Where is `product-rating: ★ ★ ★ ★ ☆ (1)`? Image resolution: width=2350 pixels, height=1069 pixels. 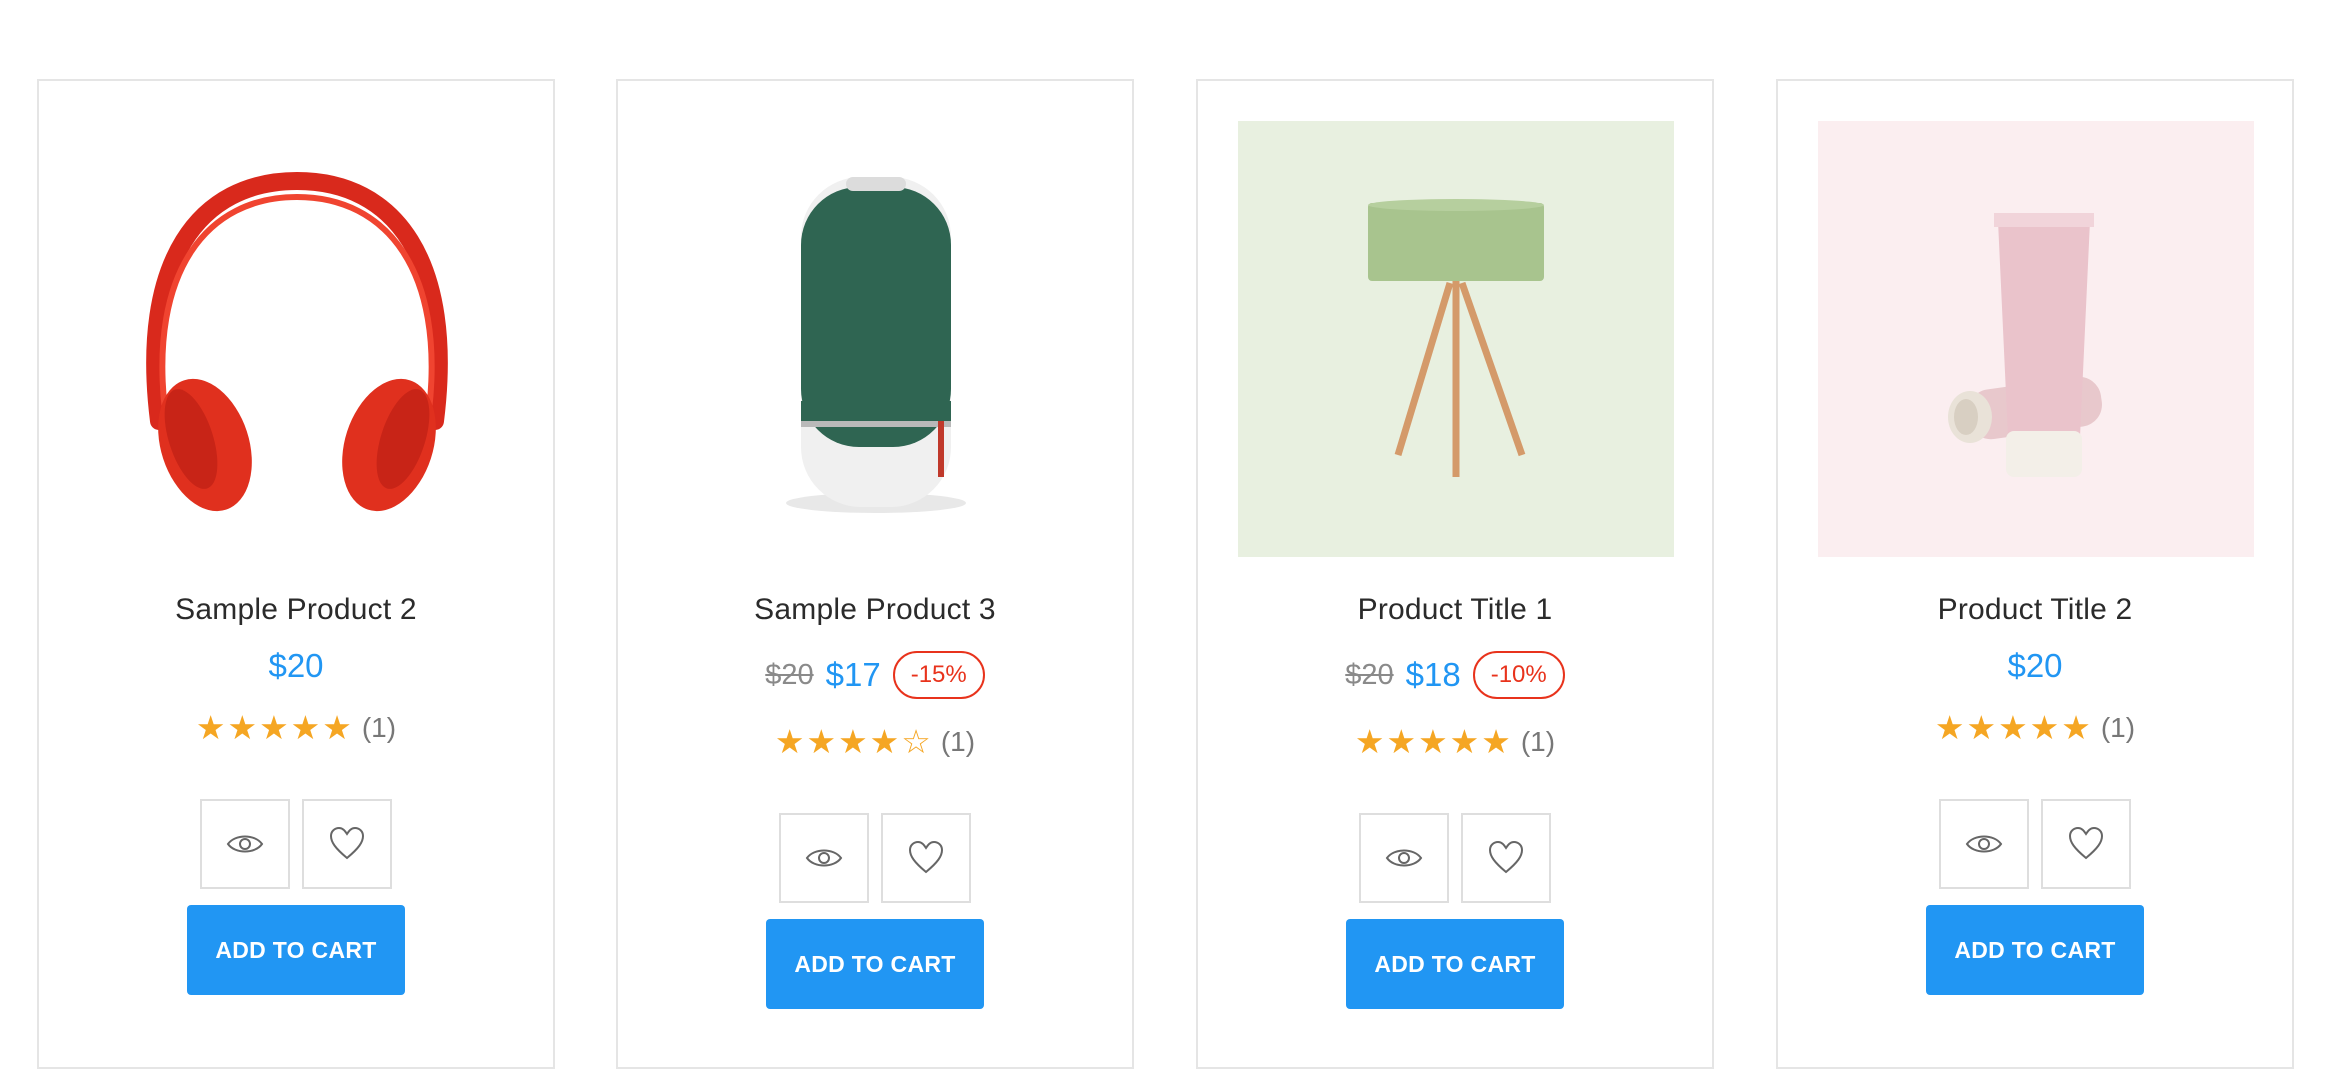
product-rating: ★ ★ ★ ★ ☆ (1) is located at coordinates (875, 741).